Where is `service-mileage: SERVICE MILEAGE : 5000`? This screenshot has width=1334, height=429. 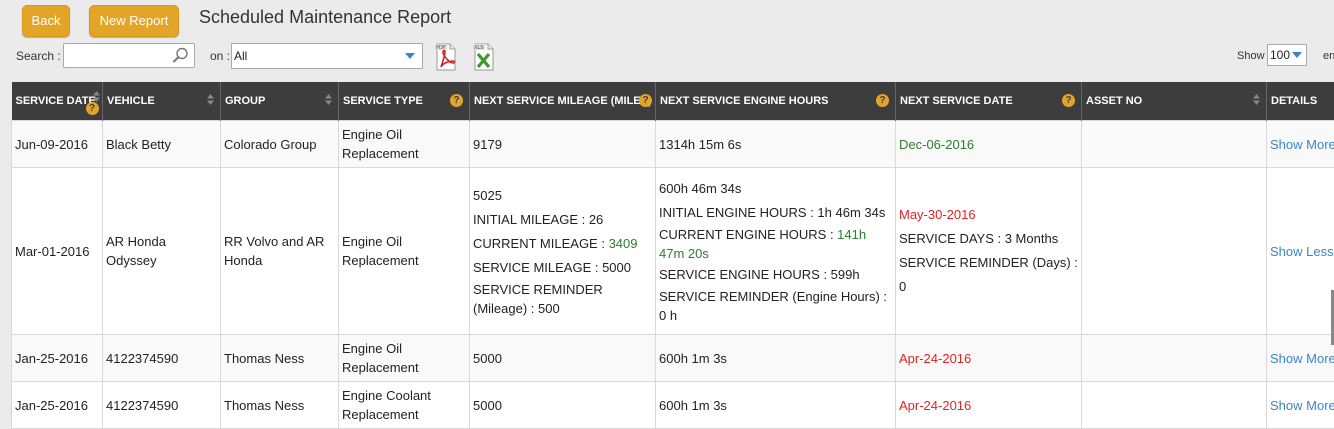 service-mileage: SERVICE MILEAGE : 5000 is located at coordinates (562, 268).